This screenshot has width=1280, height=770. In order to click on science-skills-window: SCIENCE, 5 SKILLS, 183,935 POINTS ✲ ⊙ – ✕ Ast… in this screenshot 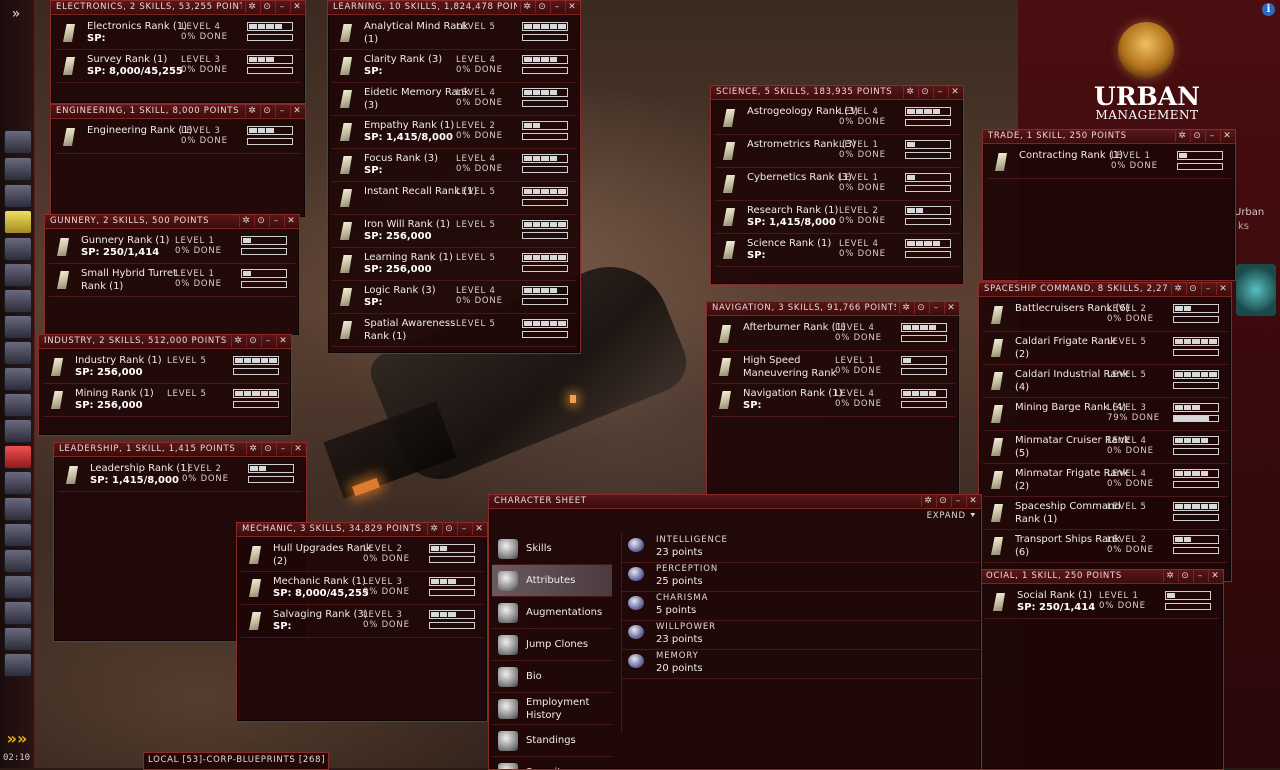, I will do `click(837, 185)`.